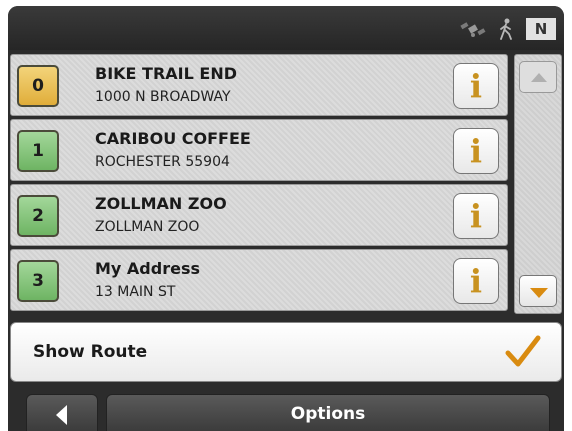 Image resolution: width=572 pixels, height=431 pixels. Describe the element at coordinates (147, 268) in the screenshot. I see `item-name: My Address` at that location.